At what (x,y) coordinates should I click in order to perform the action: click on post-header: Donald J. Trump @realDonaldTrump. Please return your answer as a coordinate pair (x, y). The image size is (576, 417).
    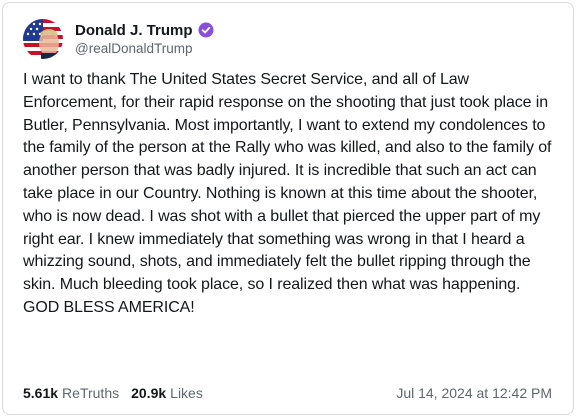
    Looking at the image, I should click on (118, 39).